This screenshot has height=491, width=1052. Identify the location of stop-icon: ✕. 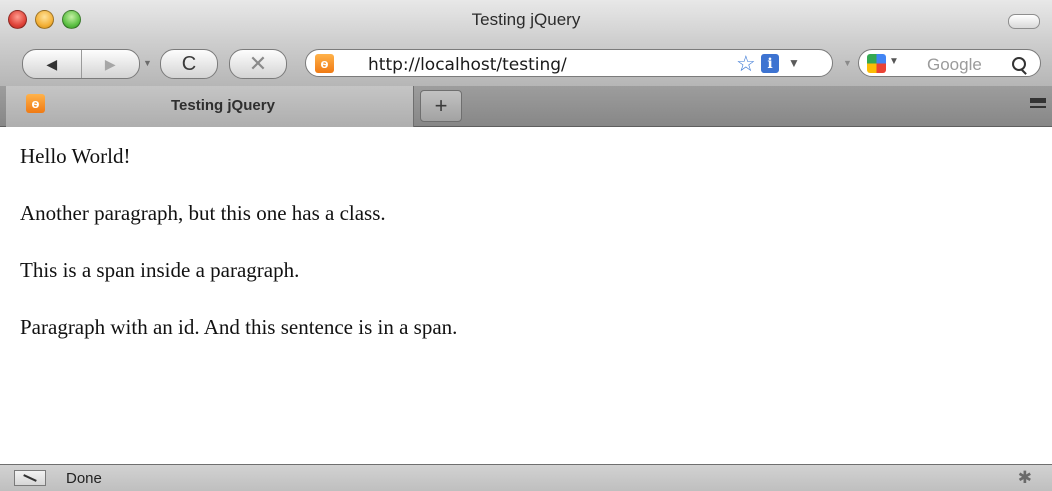
(258, 63).